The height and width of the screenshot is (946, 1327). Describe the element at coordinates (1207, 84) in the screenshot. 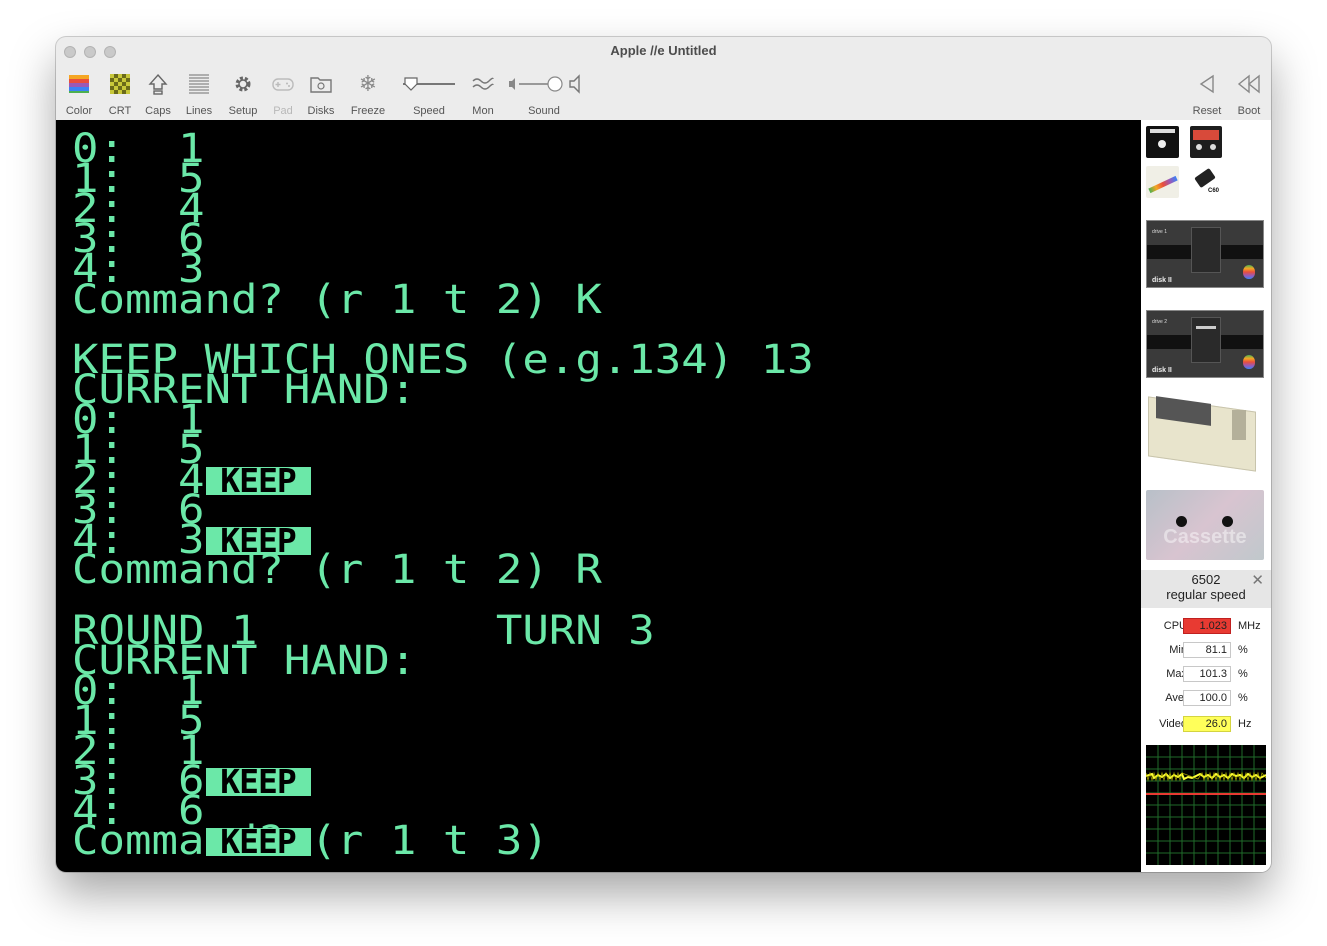

I see `reset-triangle-icon` at that location.